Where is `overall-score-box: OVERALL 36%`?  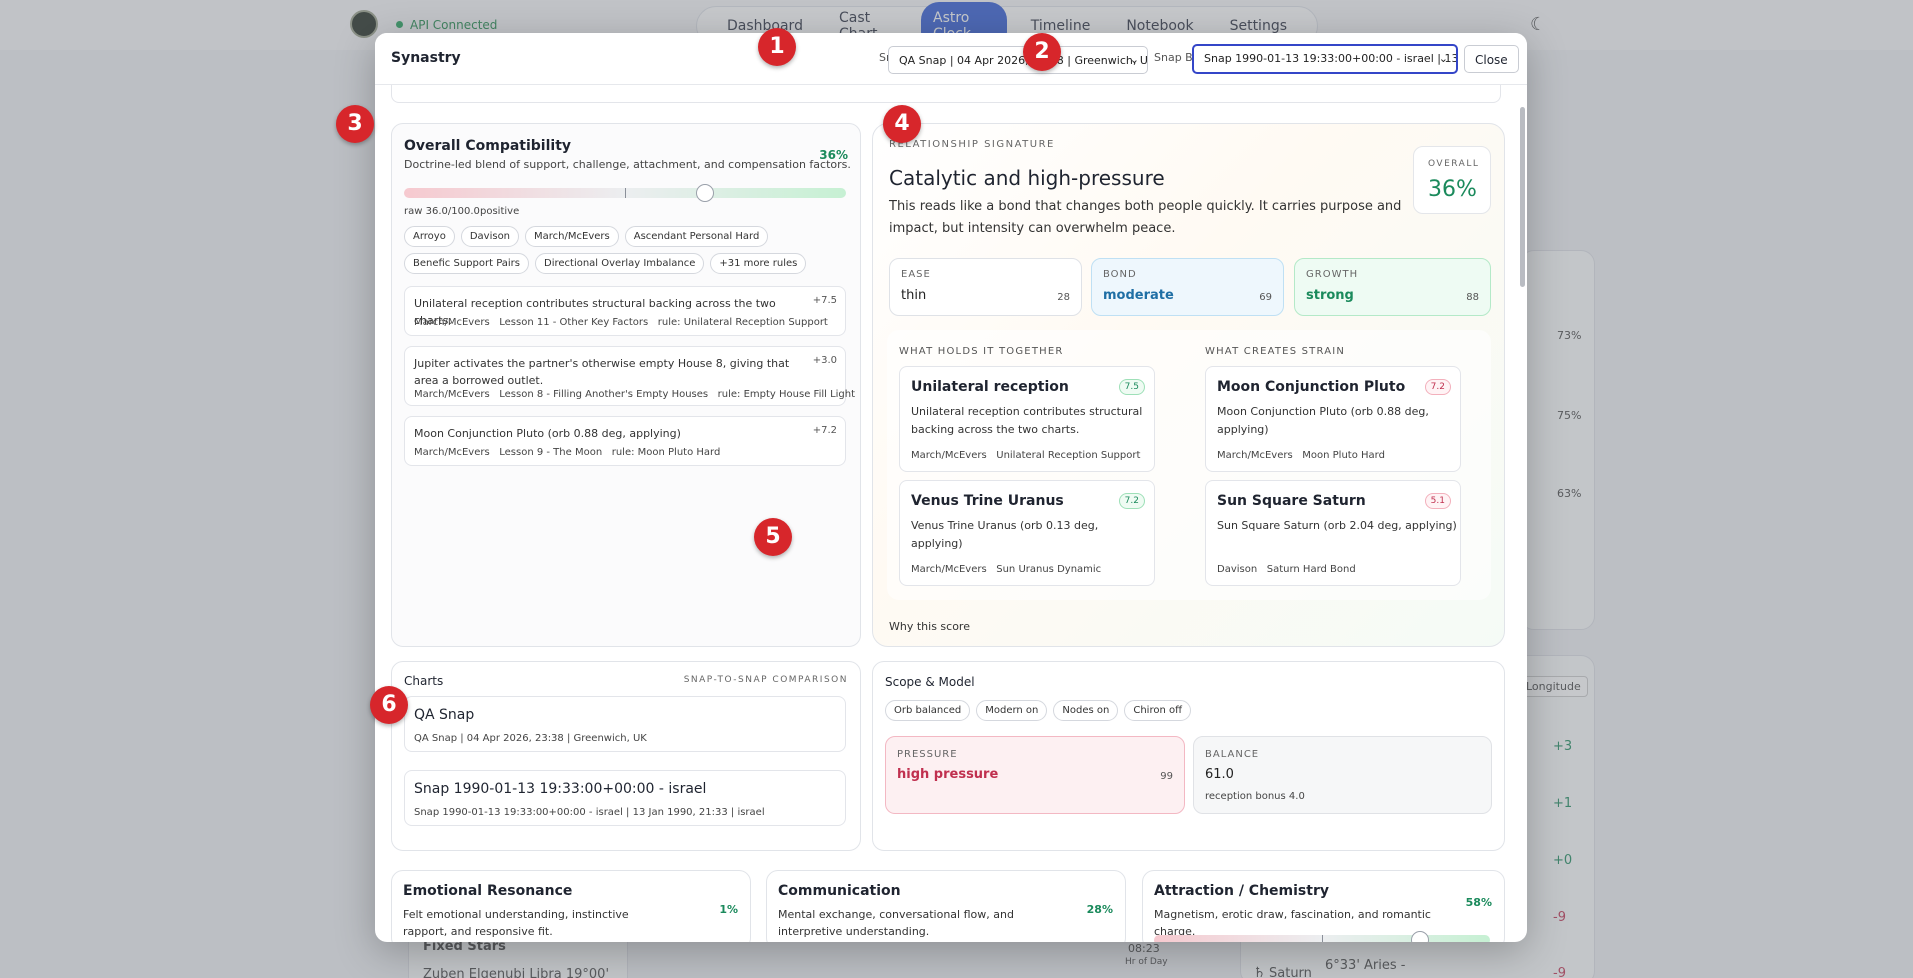 overall-score-box: OVERALL 36% is located at coordinates (1452, 180).